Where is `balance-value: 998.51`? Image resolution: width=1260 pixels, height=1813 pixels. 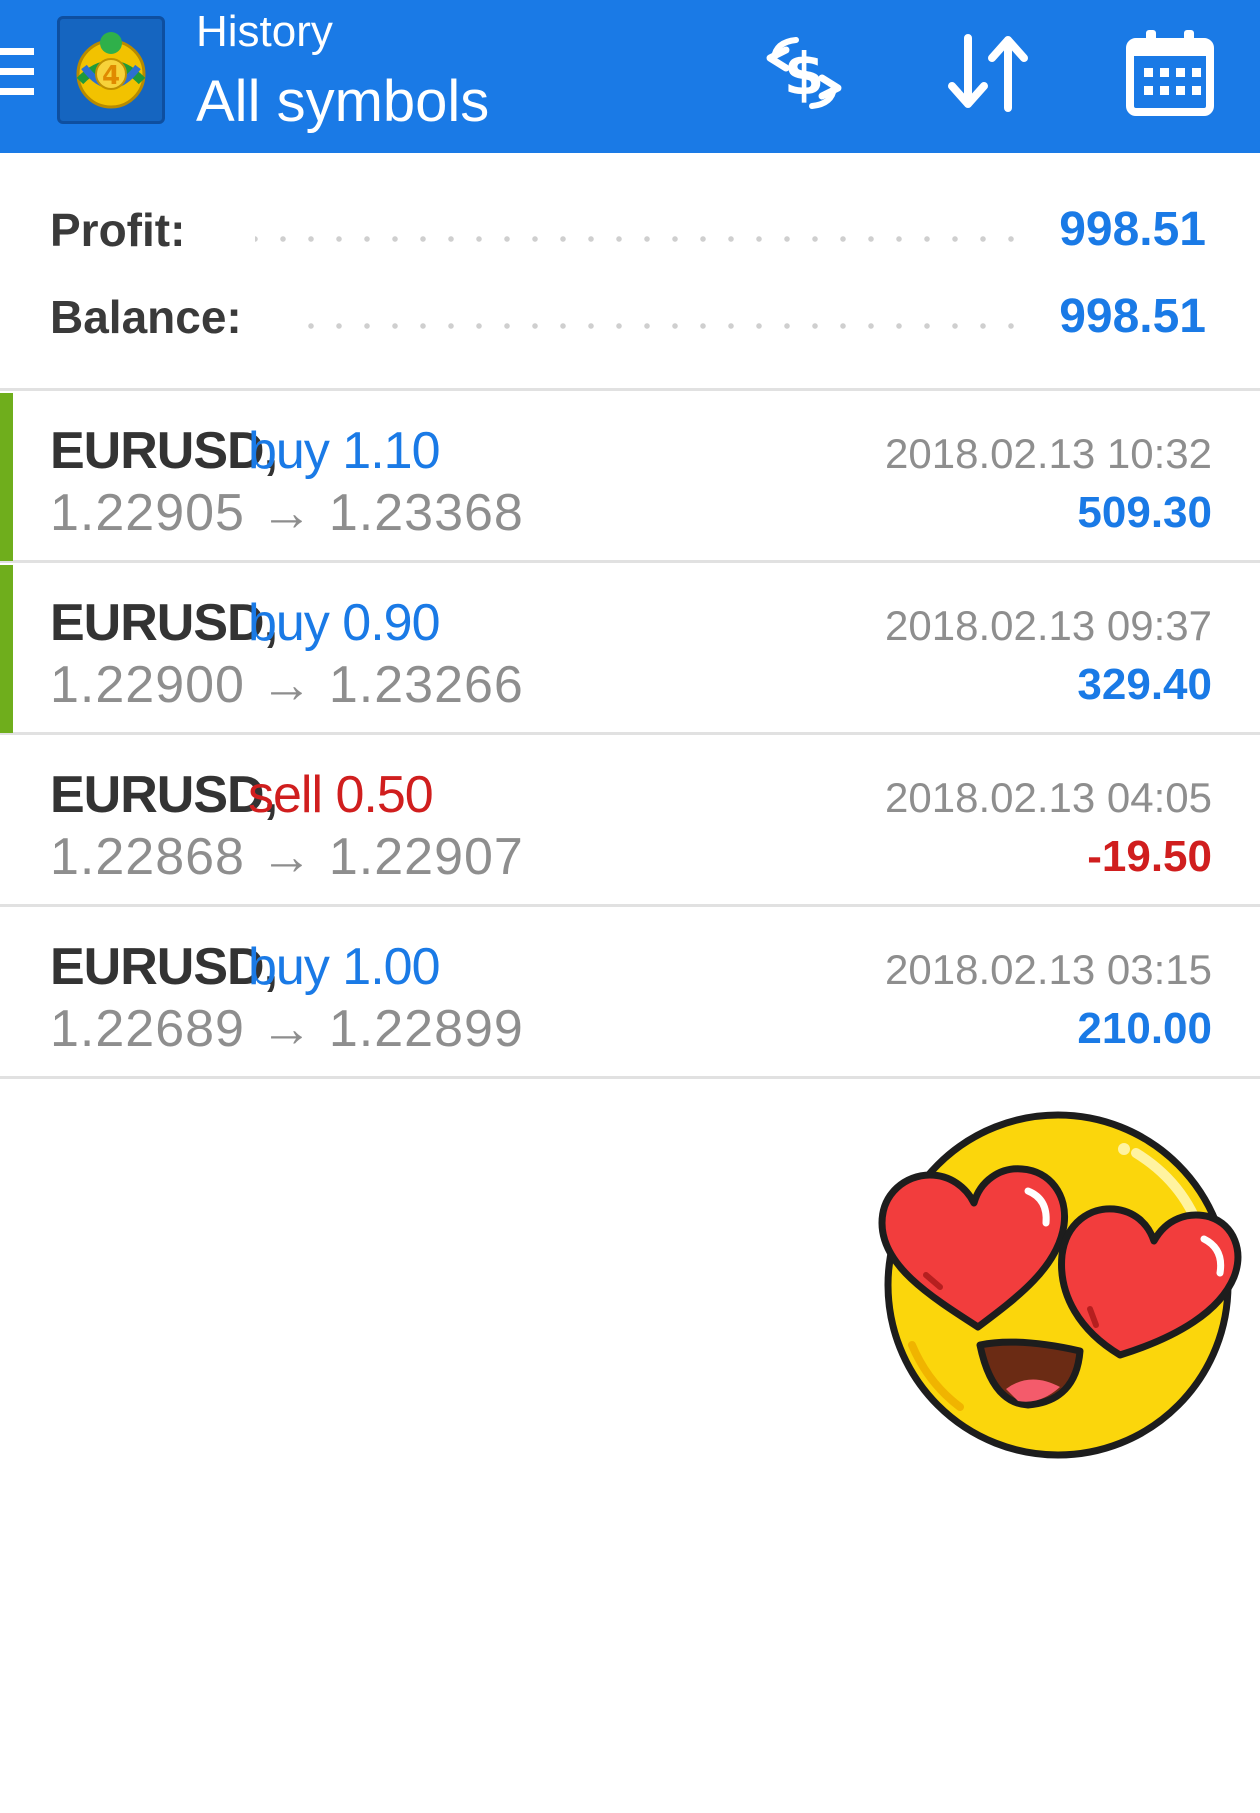
balance-value: 998.51 is located at coordinates (1132, 316).